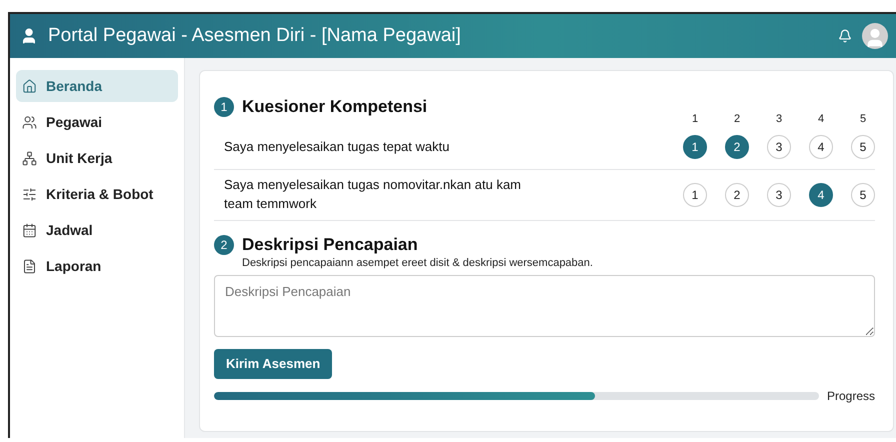 This screenshot has height=442, width=896. What do you see at coordinates (845, 36) in the screenshot?
I see `notification-icon` at bounding box center [845, 36].